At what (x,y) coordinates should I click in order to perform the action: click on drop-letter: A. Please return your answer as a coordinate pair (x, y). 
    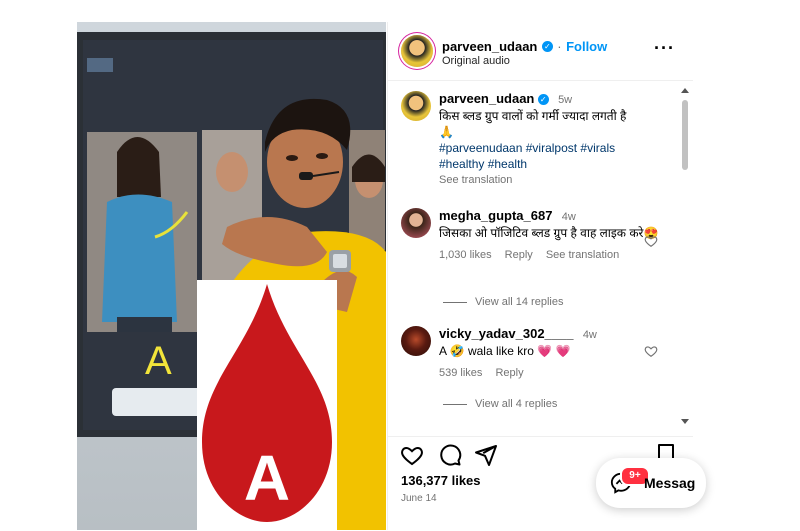
    Looking at the image, I should click on (267, 478).